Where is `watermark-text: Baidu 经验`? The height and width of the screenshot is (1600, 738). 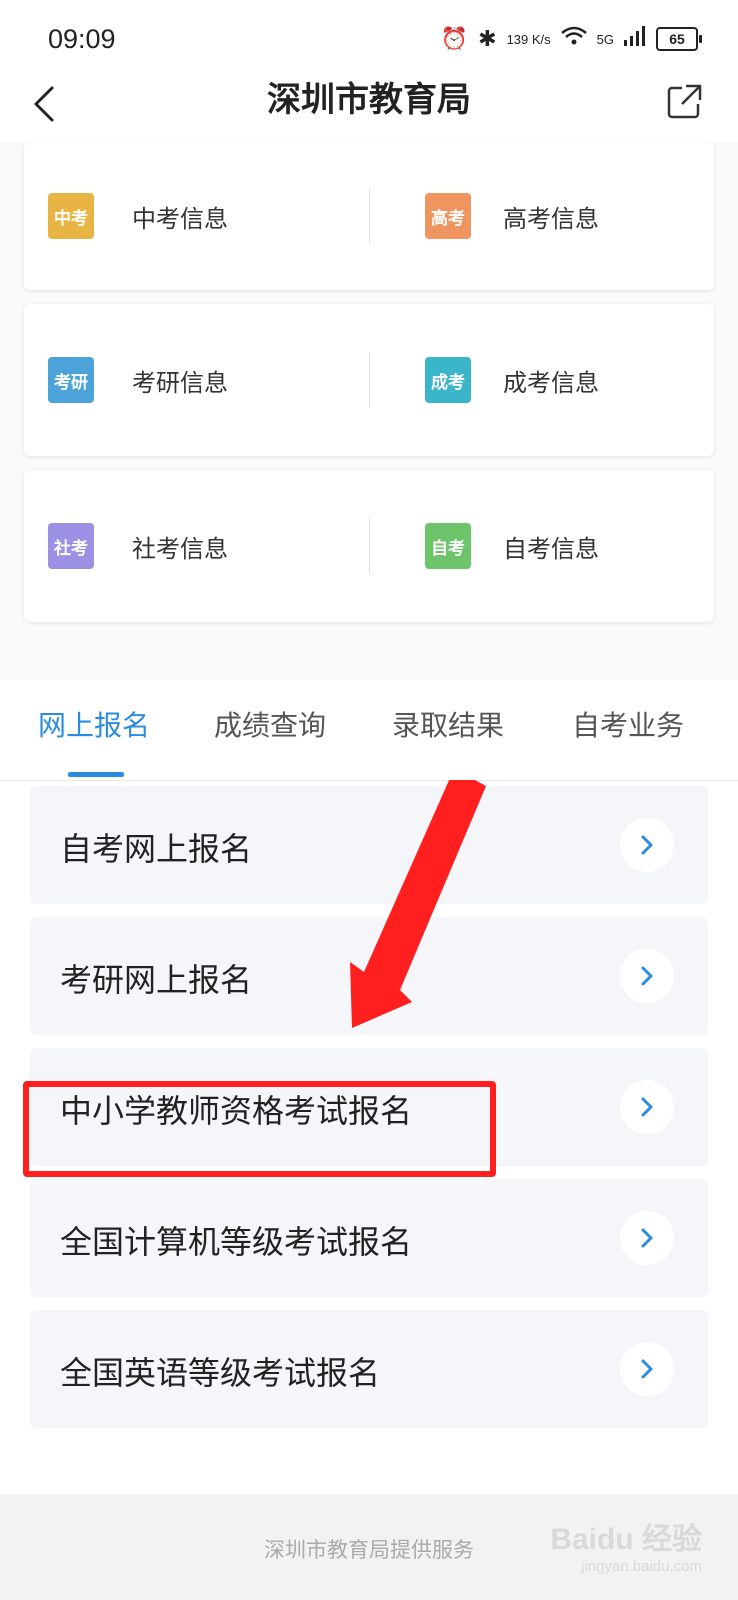
watermark-text: Baidu 经验 is located at coordinates (626, 1539).